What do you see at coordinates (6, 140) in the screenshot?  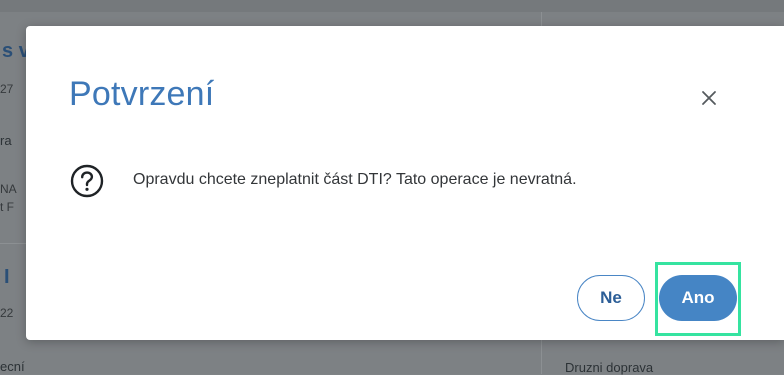 I see `background-text: ra` at bounding box center [6, 140].